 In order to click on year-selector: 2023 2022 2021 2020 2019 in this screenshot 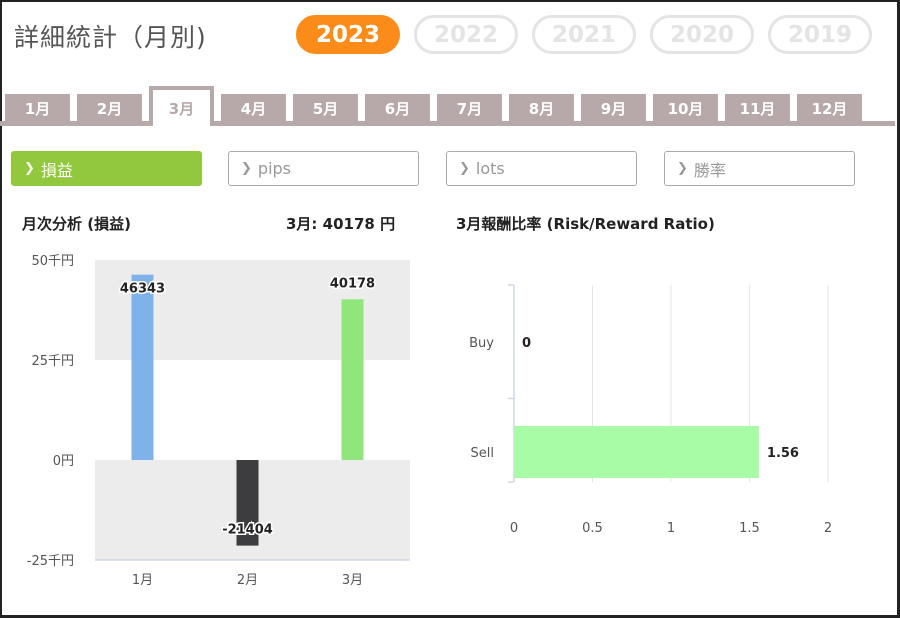, I will do `click(584, 34)`.